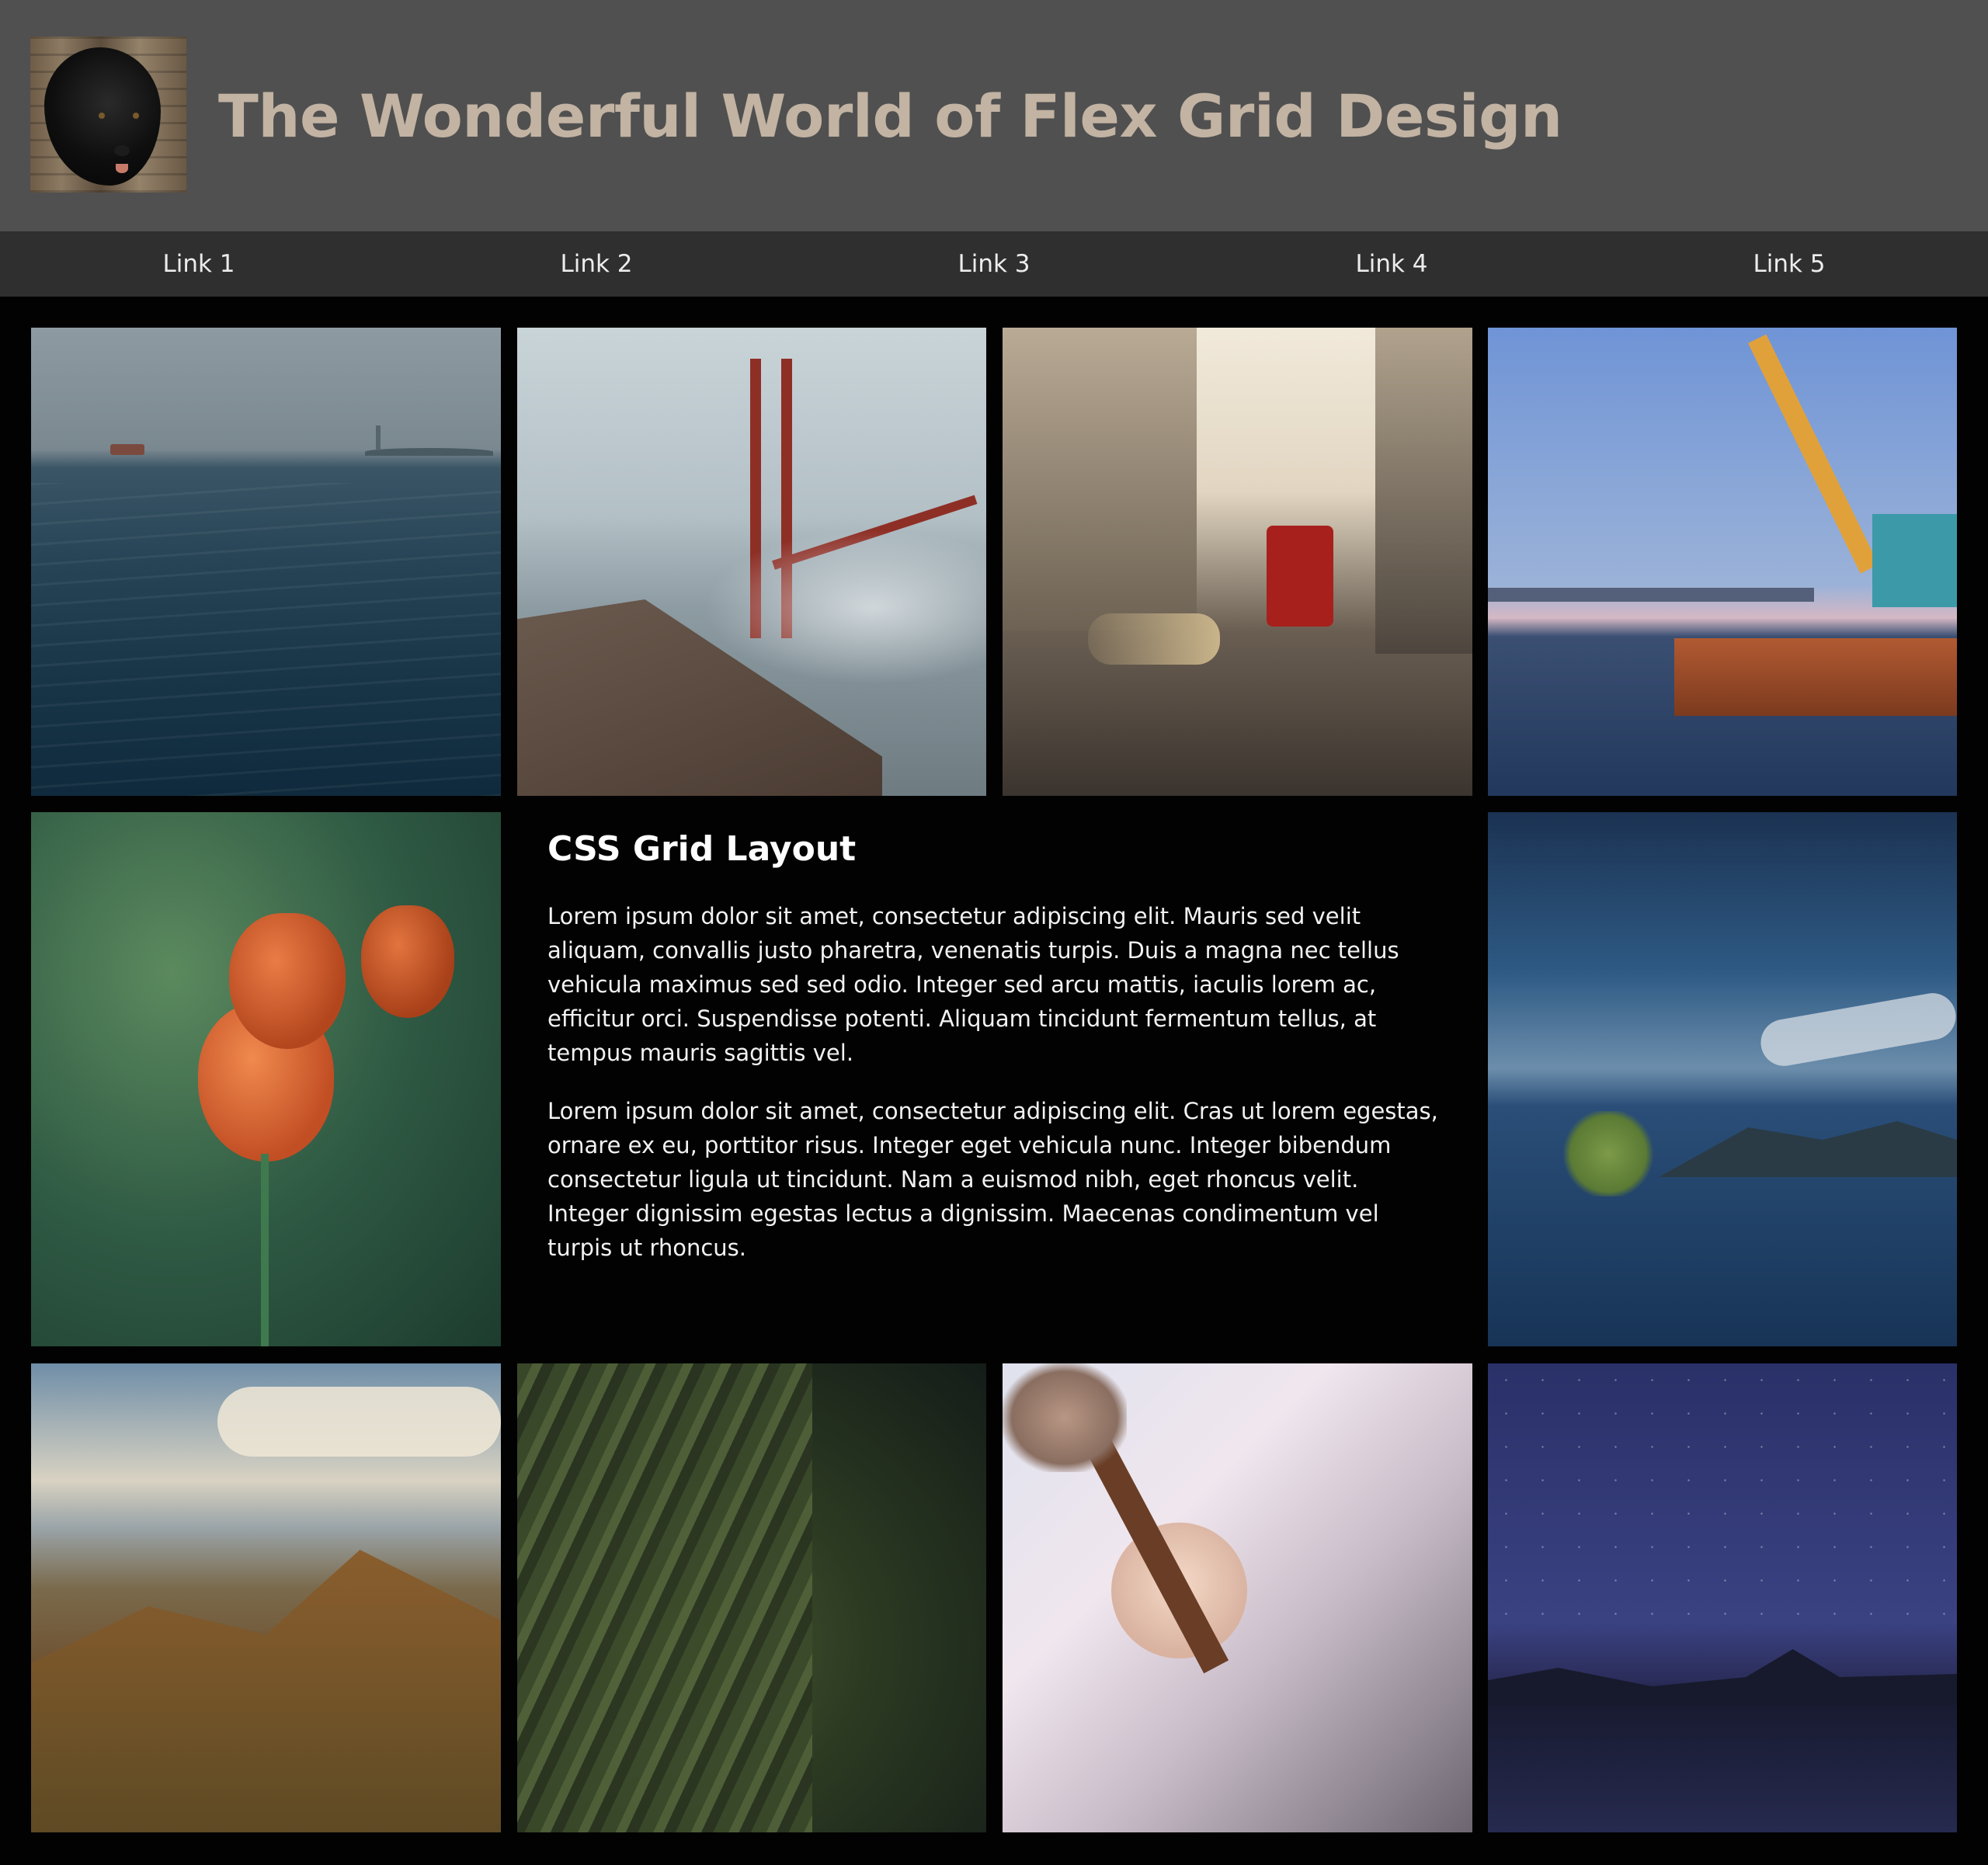 This screenshot has height=1865, width=1988. Describe the element at coordinates (266, 1691) in the screenshot. I see `ridge-shape` at that location.